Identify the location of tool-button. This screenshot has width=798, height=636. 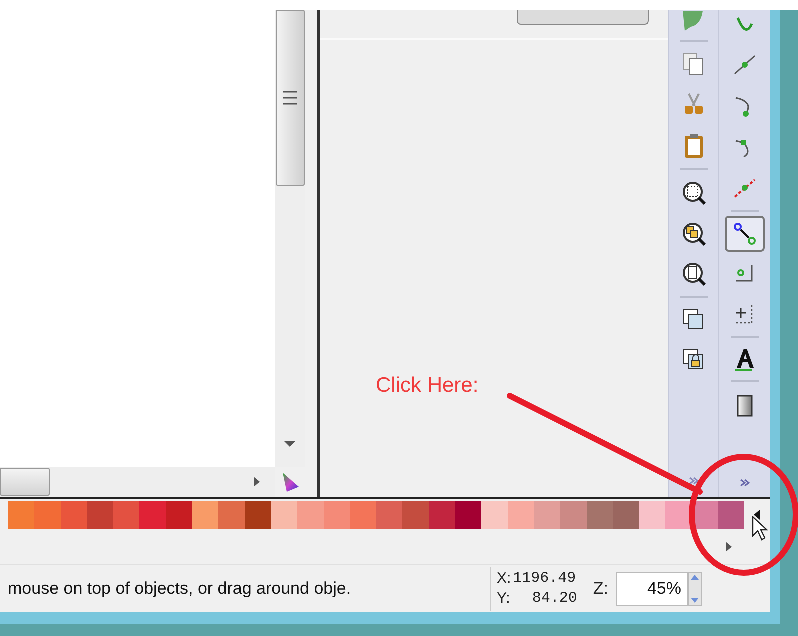
(744, 234).